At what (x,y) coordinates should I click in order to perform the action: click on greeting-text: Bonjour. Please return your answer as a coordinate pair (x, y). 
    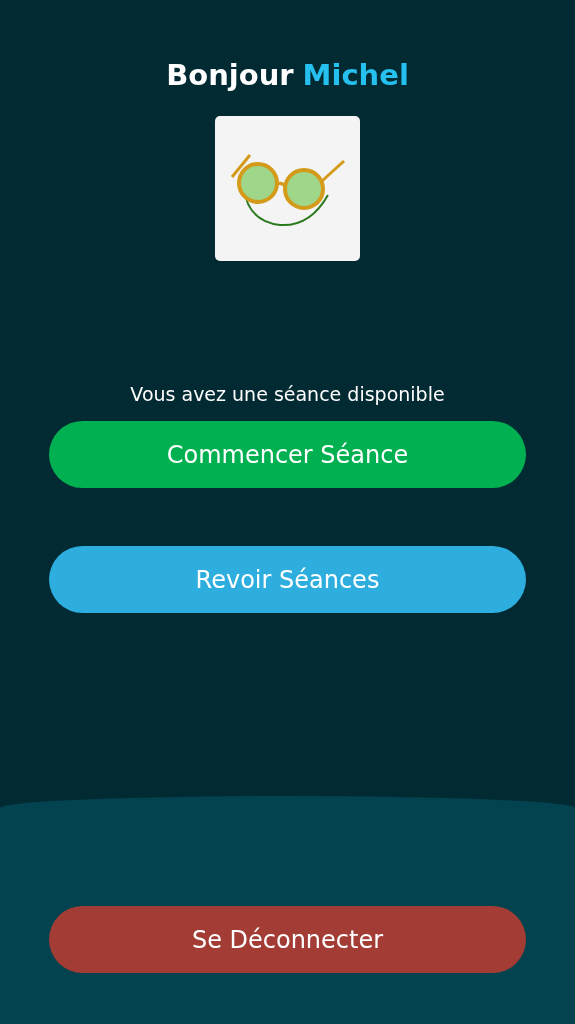
    Looking at the image, I should click on (230, 75).